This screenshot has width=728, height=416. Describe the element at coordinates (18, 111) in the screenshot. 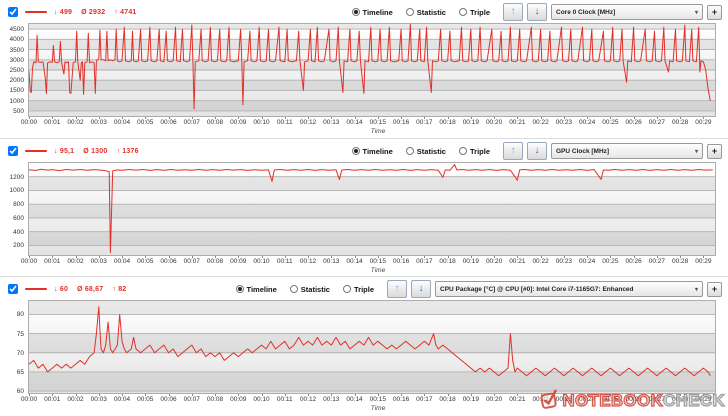

I see `y-axis-label: 500` at that location.